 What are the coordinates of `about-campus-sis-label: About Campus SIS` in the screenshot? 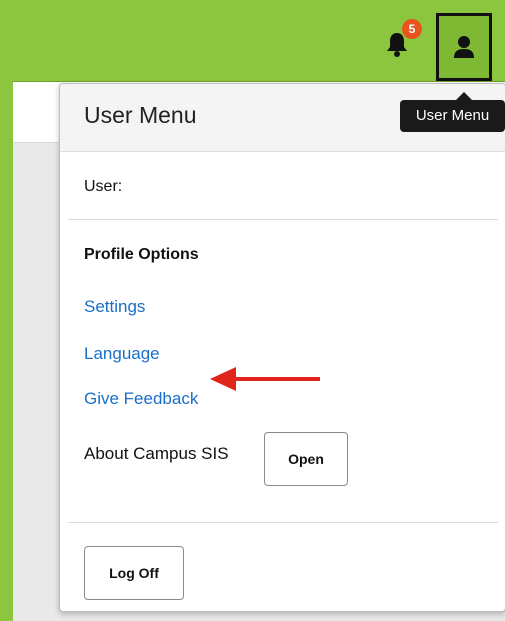 It's located at (156, 453).